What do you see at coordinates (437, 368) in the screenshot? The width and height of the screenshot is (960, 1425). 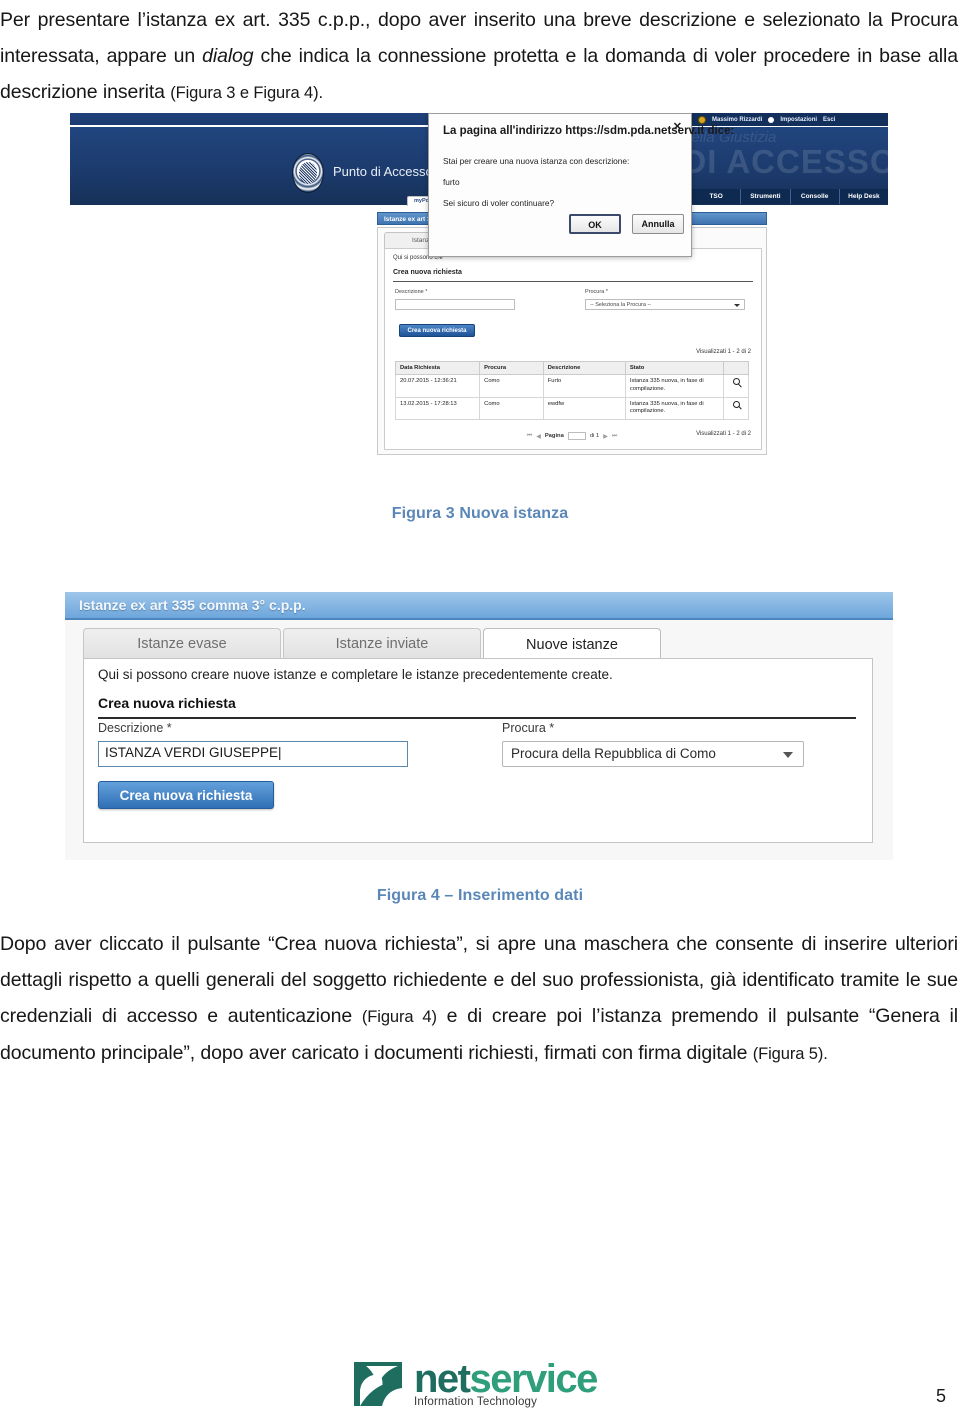 I see `th-data-richiesta: Data Richiesta` at bounding box center [437, 368].